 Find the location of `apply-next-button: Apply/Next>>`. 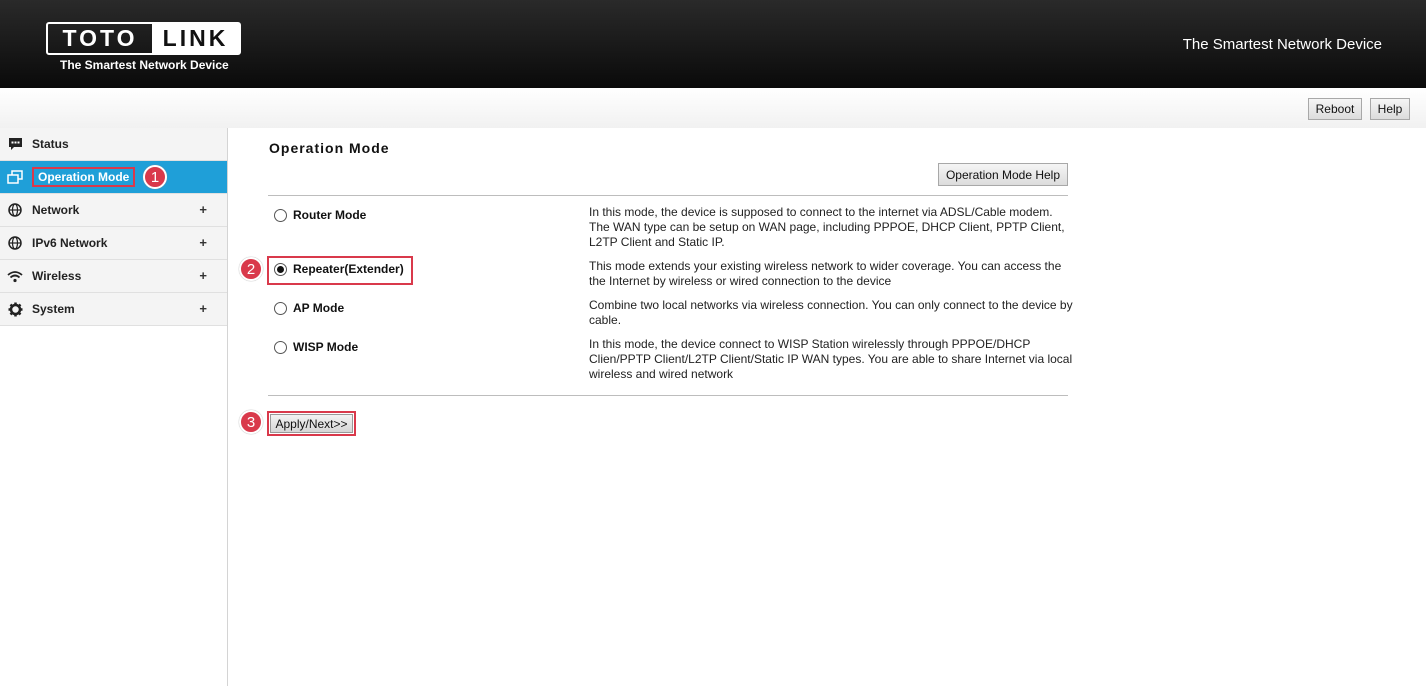

apply-next-button: Apply/Next>> is located at coordinates (311, 423).